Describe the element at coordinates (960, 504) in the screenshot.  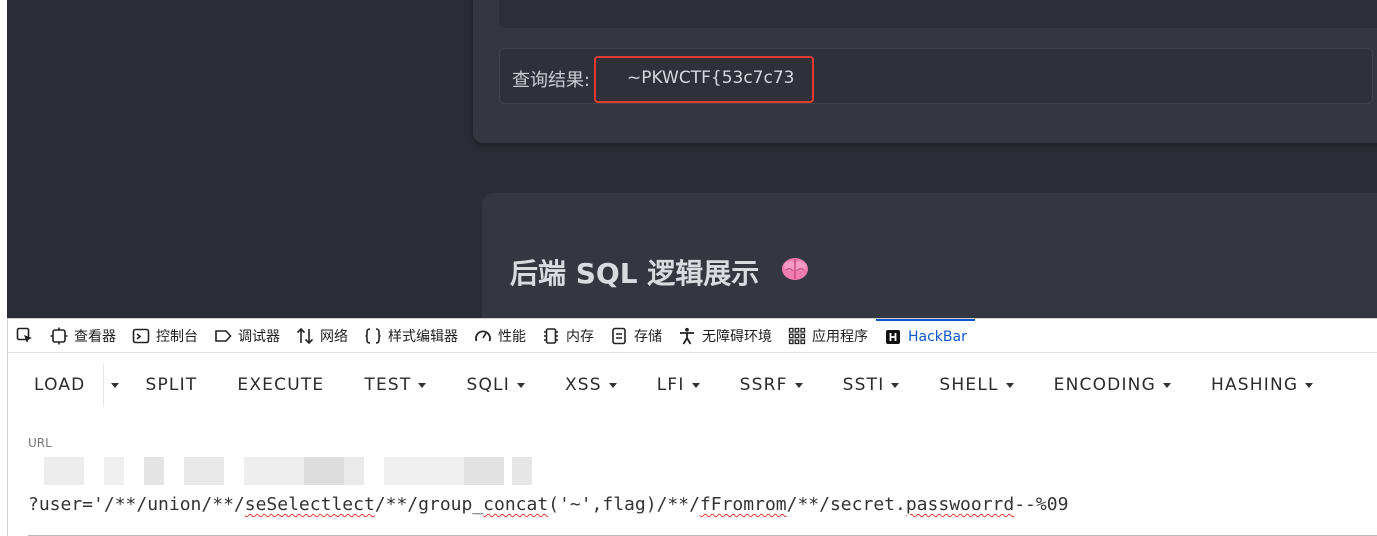
I see `url-segment-misspelled: passwoorrd` at that location.